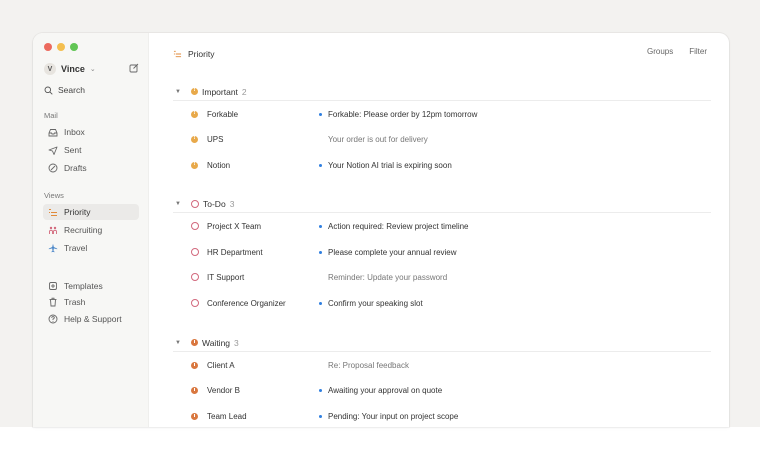 This screenshot has height=450, width=760. I want to click on mail-section-label: Mail, so click(51, 115).